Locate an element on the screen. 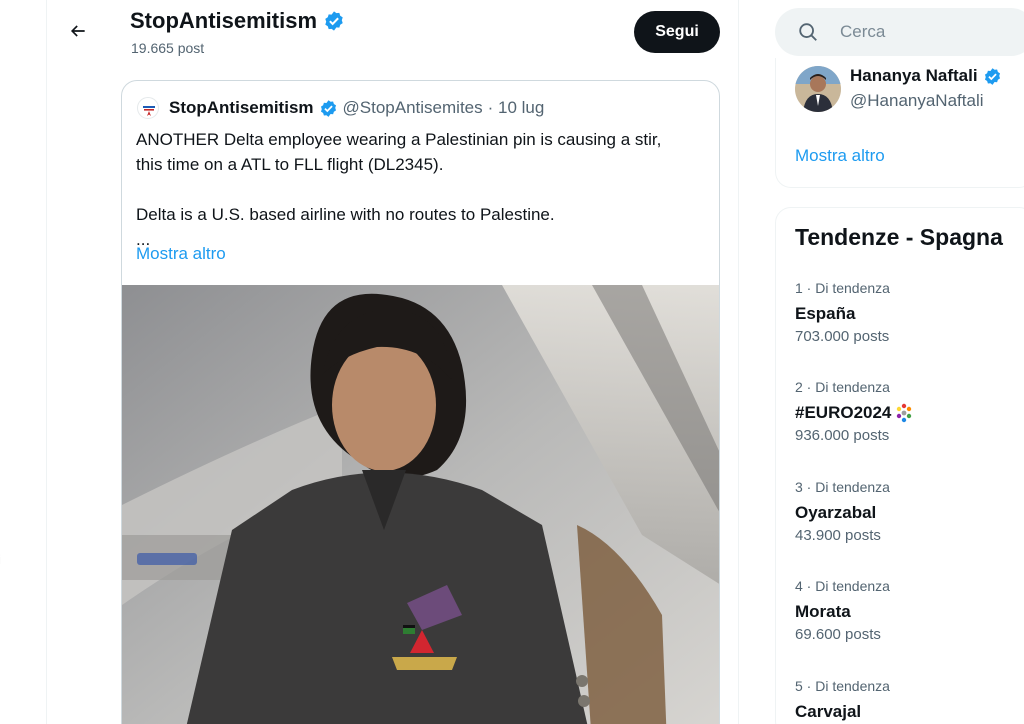 Image resolution: width=1024 pixels, height=724 pixels. back-button is located at coordinates (78, 31).